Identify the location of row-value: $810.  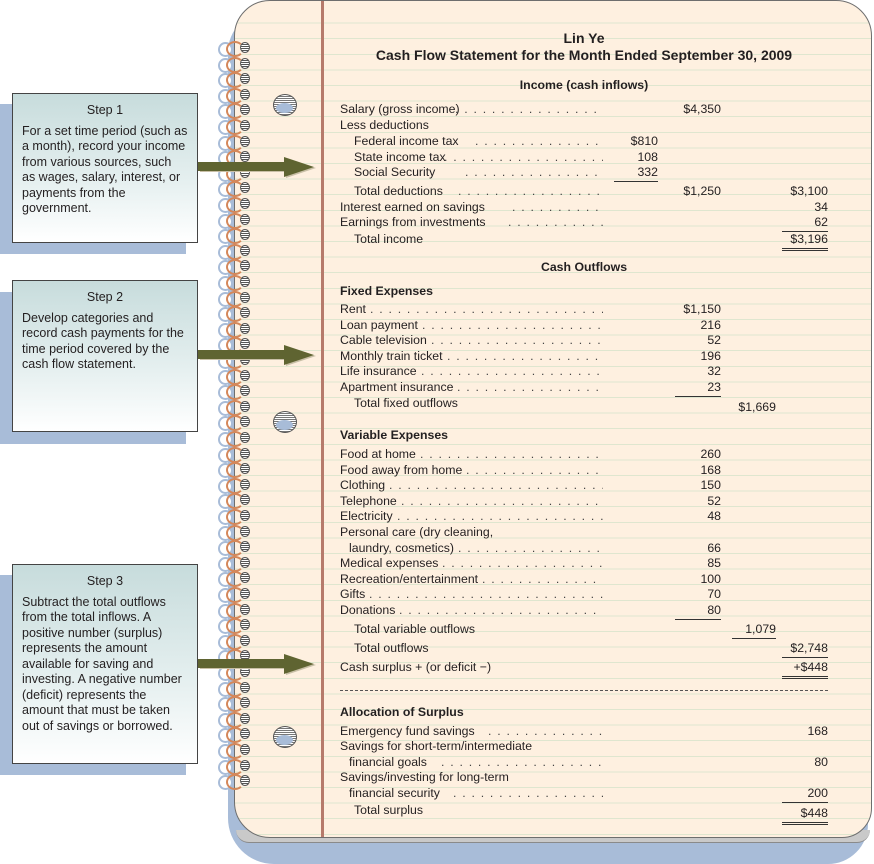
(644, 141).